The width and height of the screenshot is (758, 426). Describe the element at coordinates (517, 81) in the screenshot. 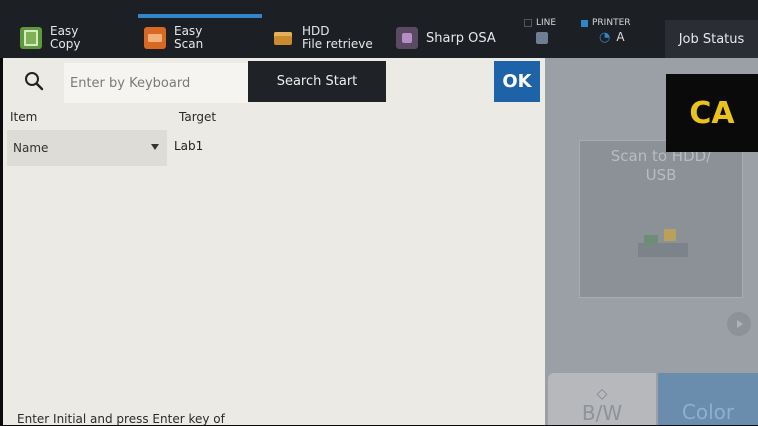

I see `ok-button: OK` at that location.